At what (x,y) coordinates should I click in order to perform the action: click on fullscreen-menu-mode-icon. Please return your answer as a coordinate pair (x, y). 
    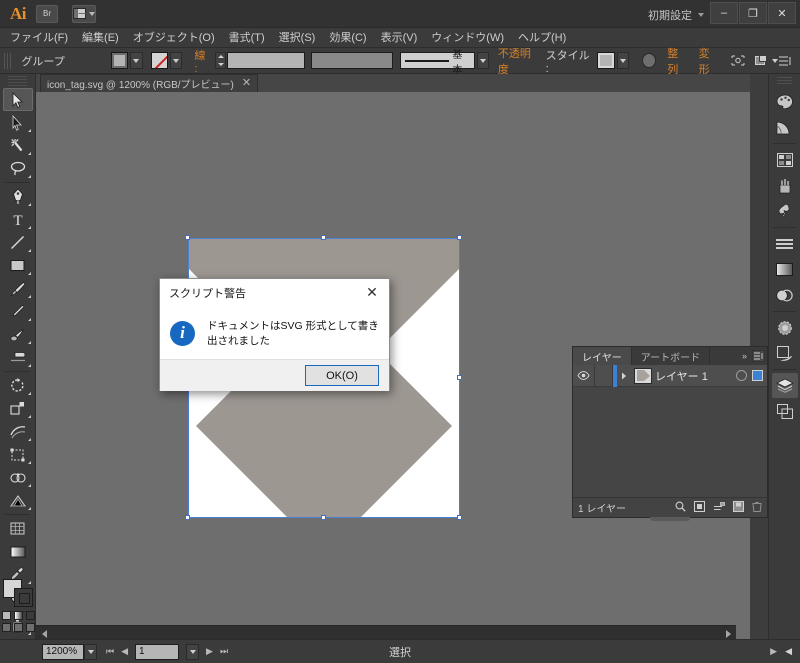
    Looking at the image, I should click on (18, 627).